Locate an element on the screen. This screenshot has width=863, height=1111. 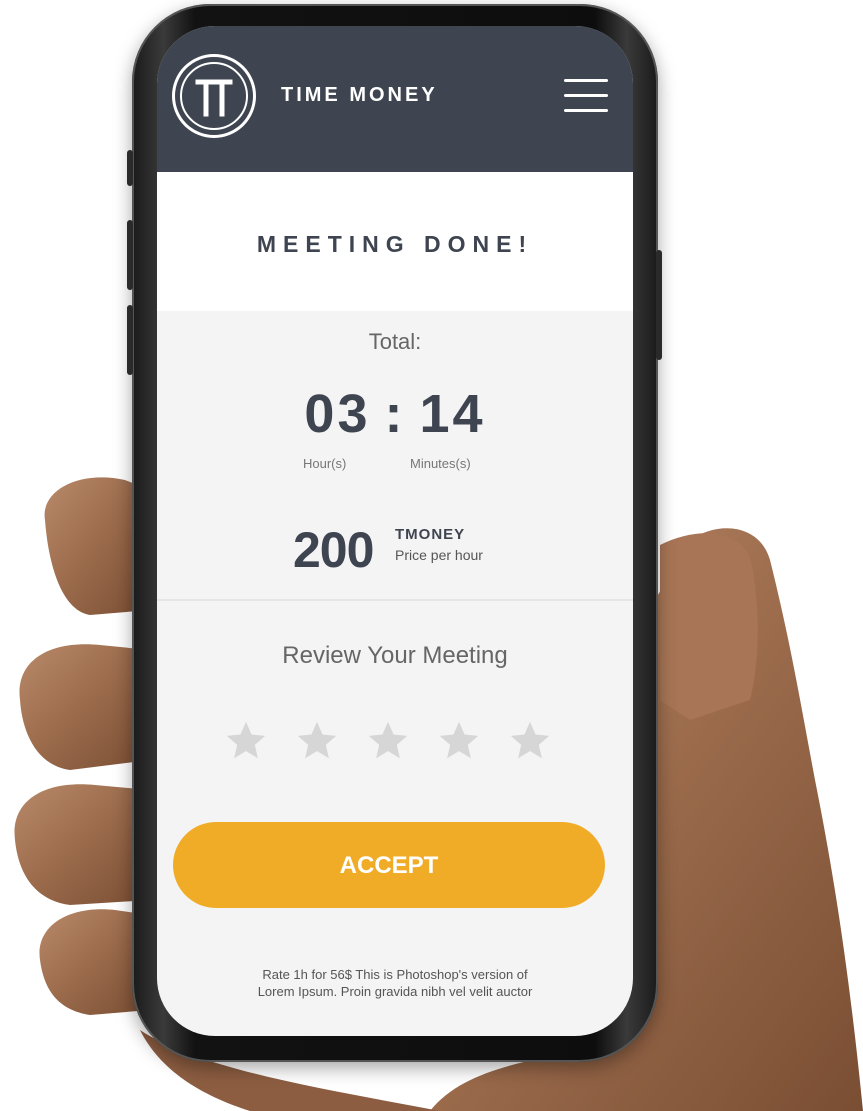
star-rating is located at coordinates (388, 742).